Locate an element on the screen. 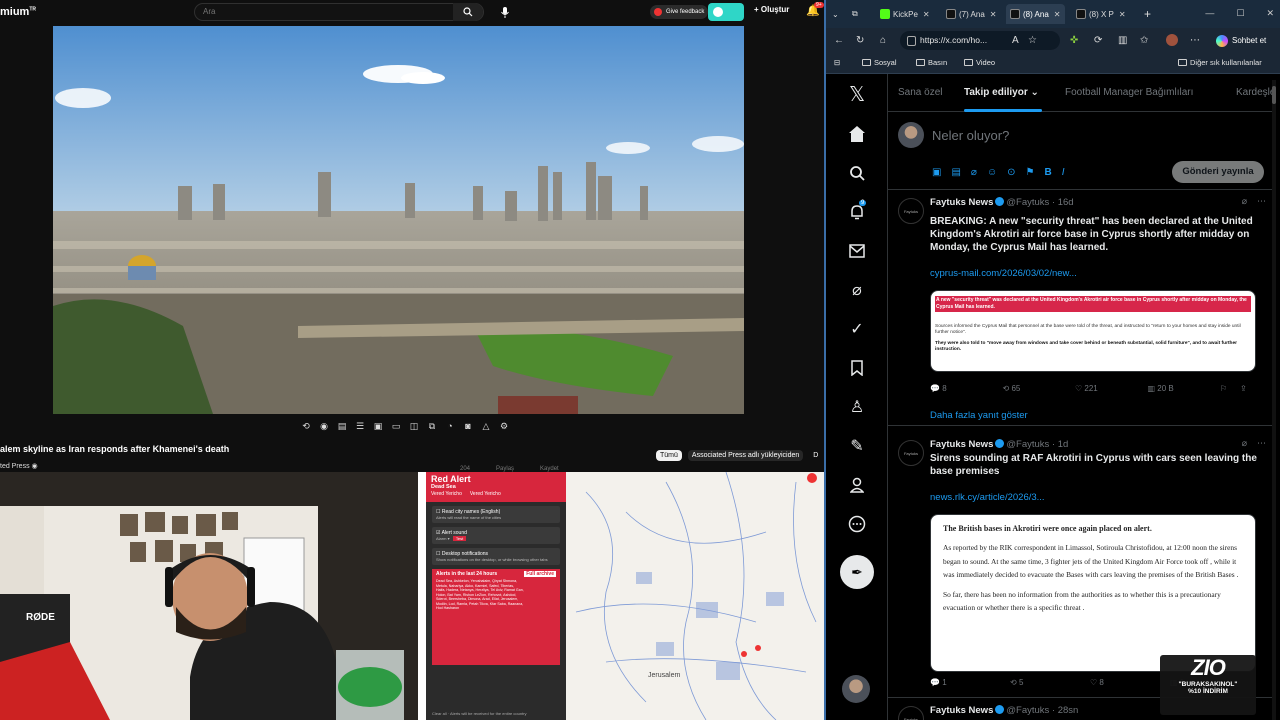  give-feedback-button: Give feedback is located at coordinates (679, 12).